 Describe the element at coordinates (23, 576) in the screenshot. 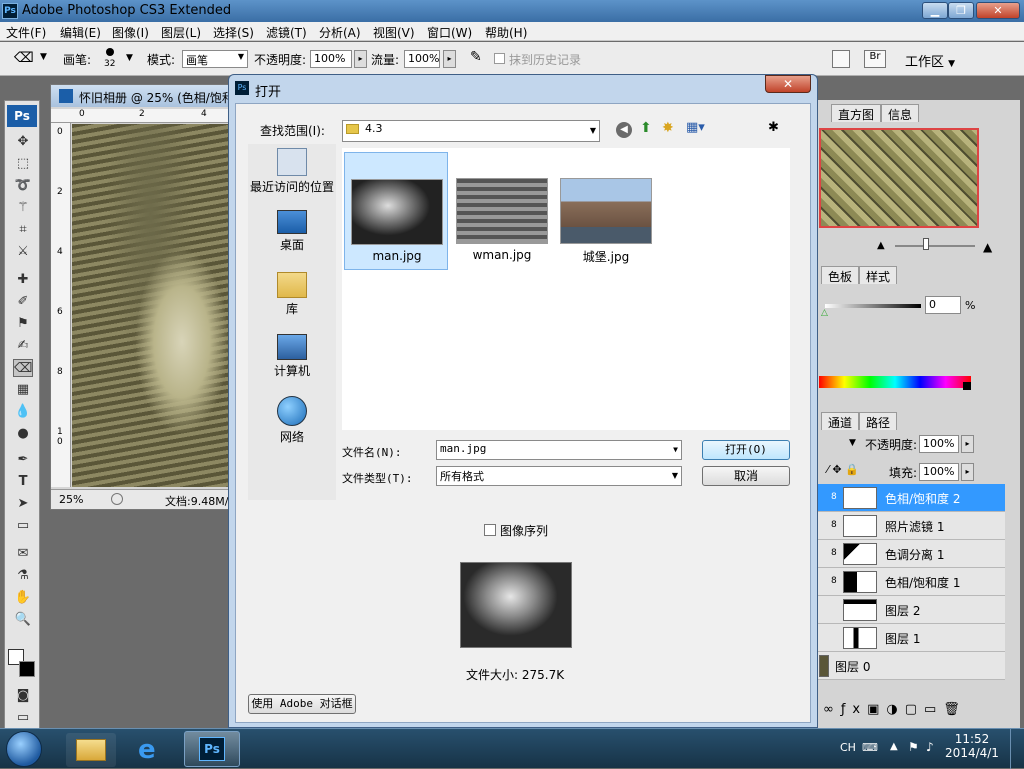

I see `eyedropper-tool-icon: ⚗` at that location.